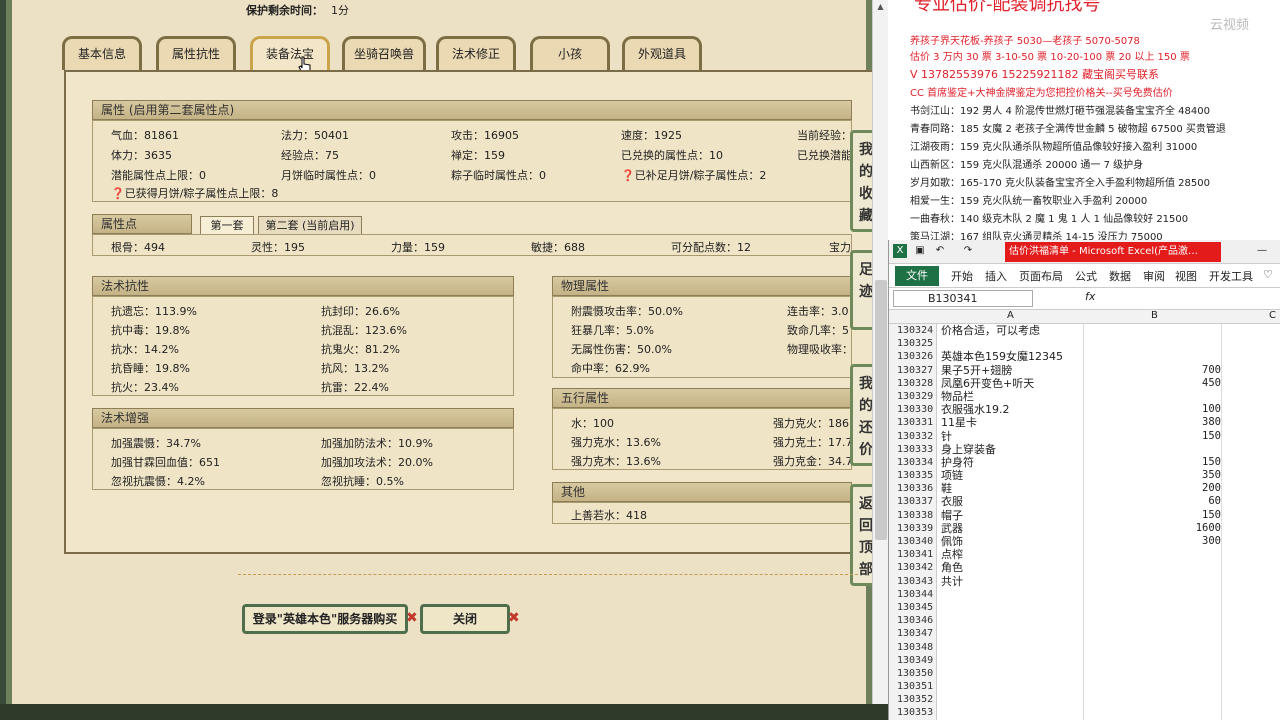 This screenshot has height=720, width=1280. Describe the element at coordinates (1231, 276) in the screenshot. I see `menu-developer: 开发工具` at that location.